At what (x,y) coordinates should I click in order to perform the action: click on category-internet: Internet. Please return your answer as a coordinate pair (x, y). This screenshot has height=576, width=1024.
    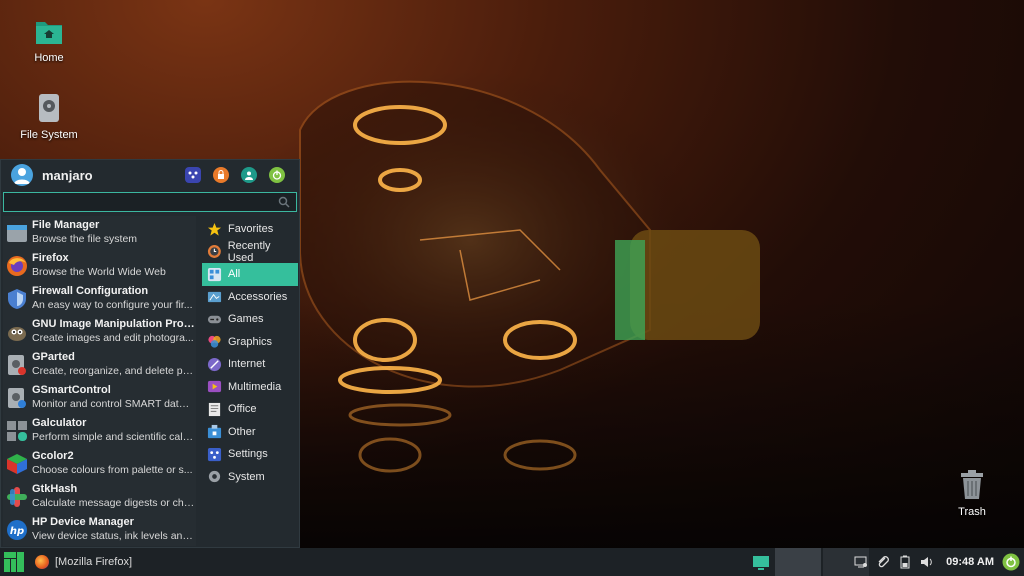
    Looking at the image, I should click on (250, 364).